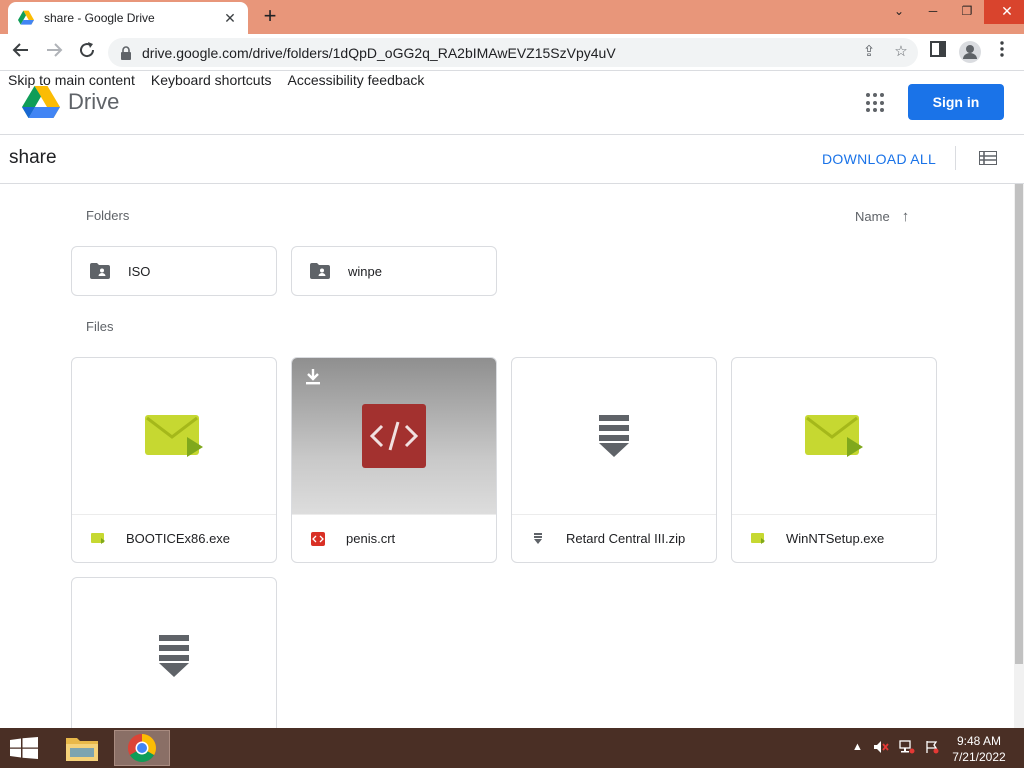  Describe the element at coordinates (99, 18) in the screenshot. I see `tab-title: share - Google Drive` at that location.